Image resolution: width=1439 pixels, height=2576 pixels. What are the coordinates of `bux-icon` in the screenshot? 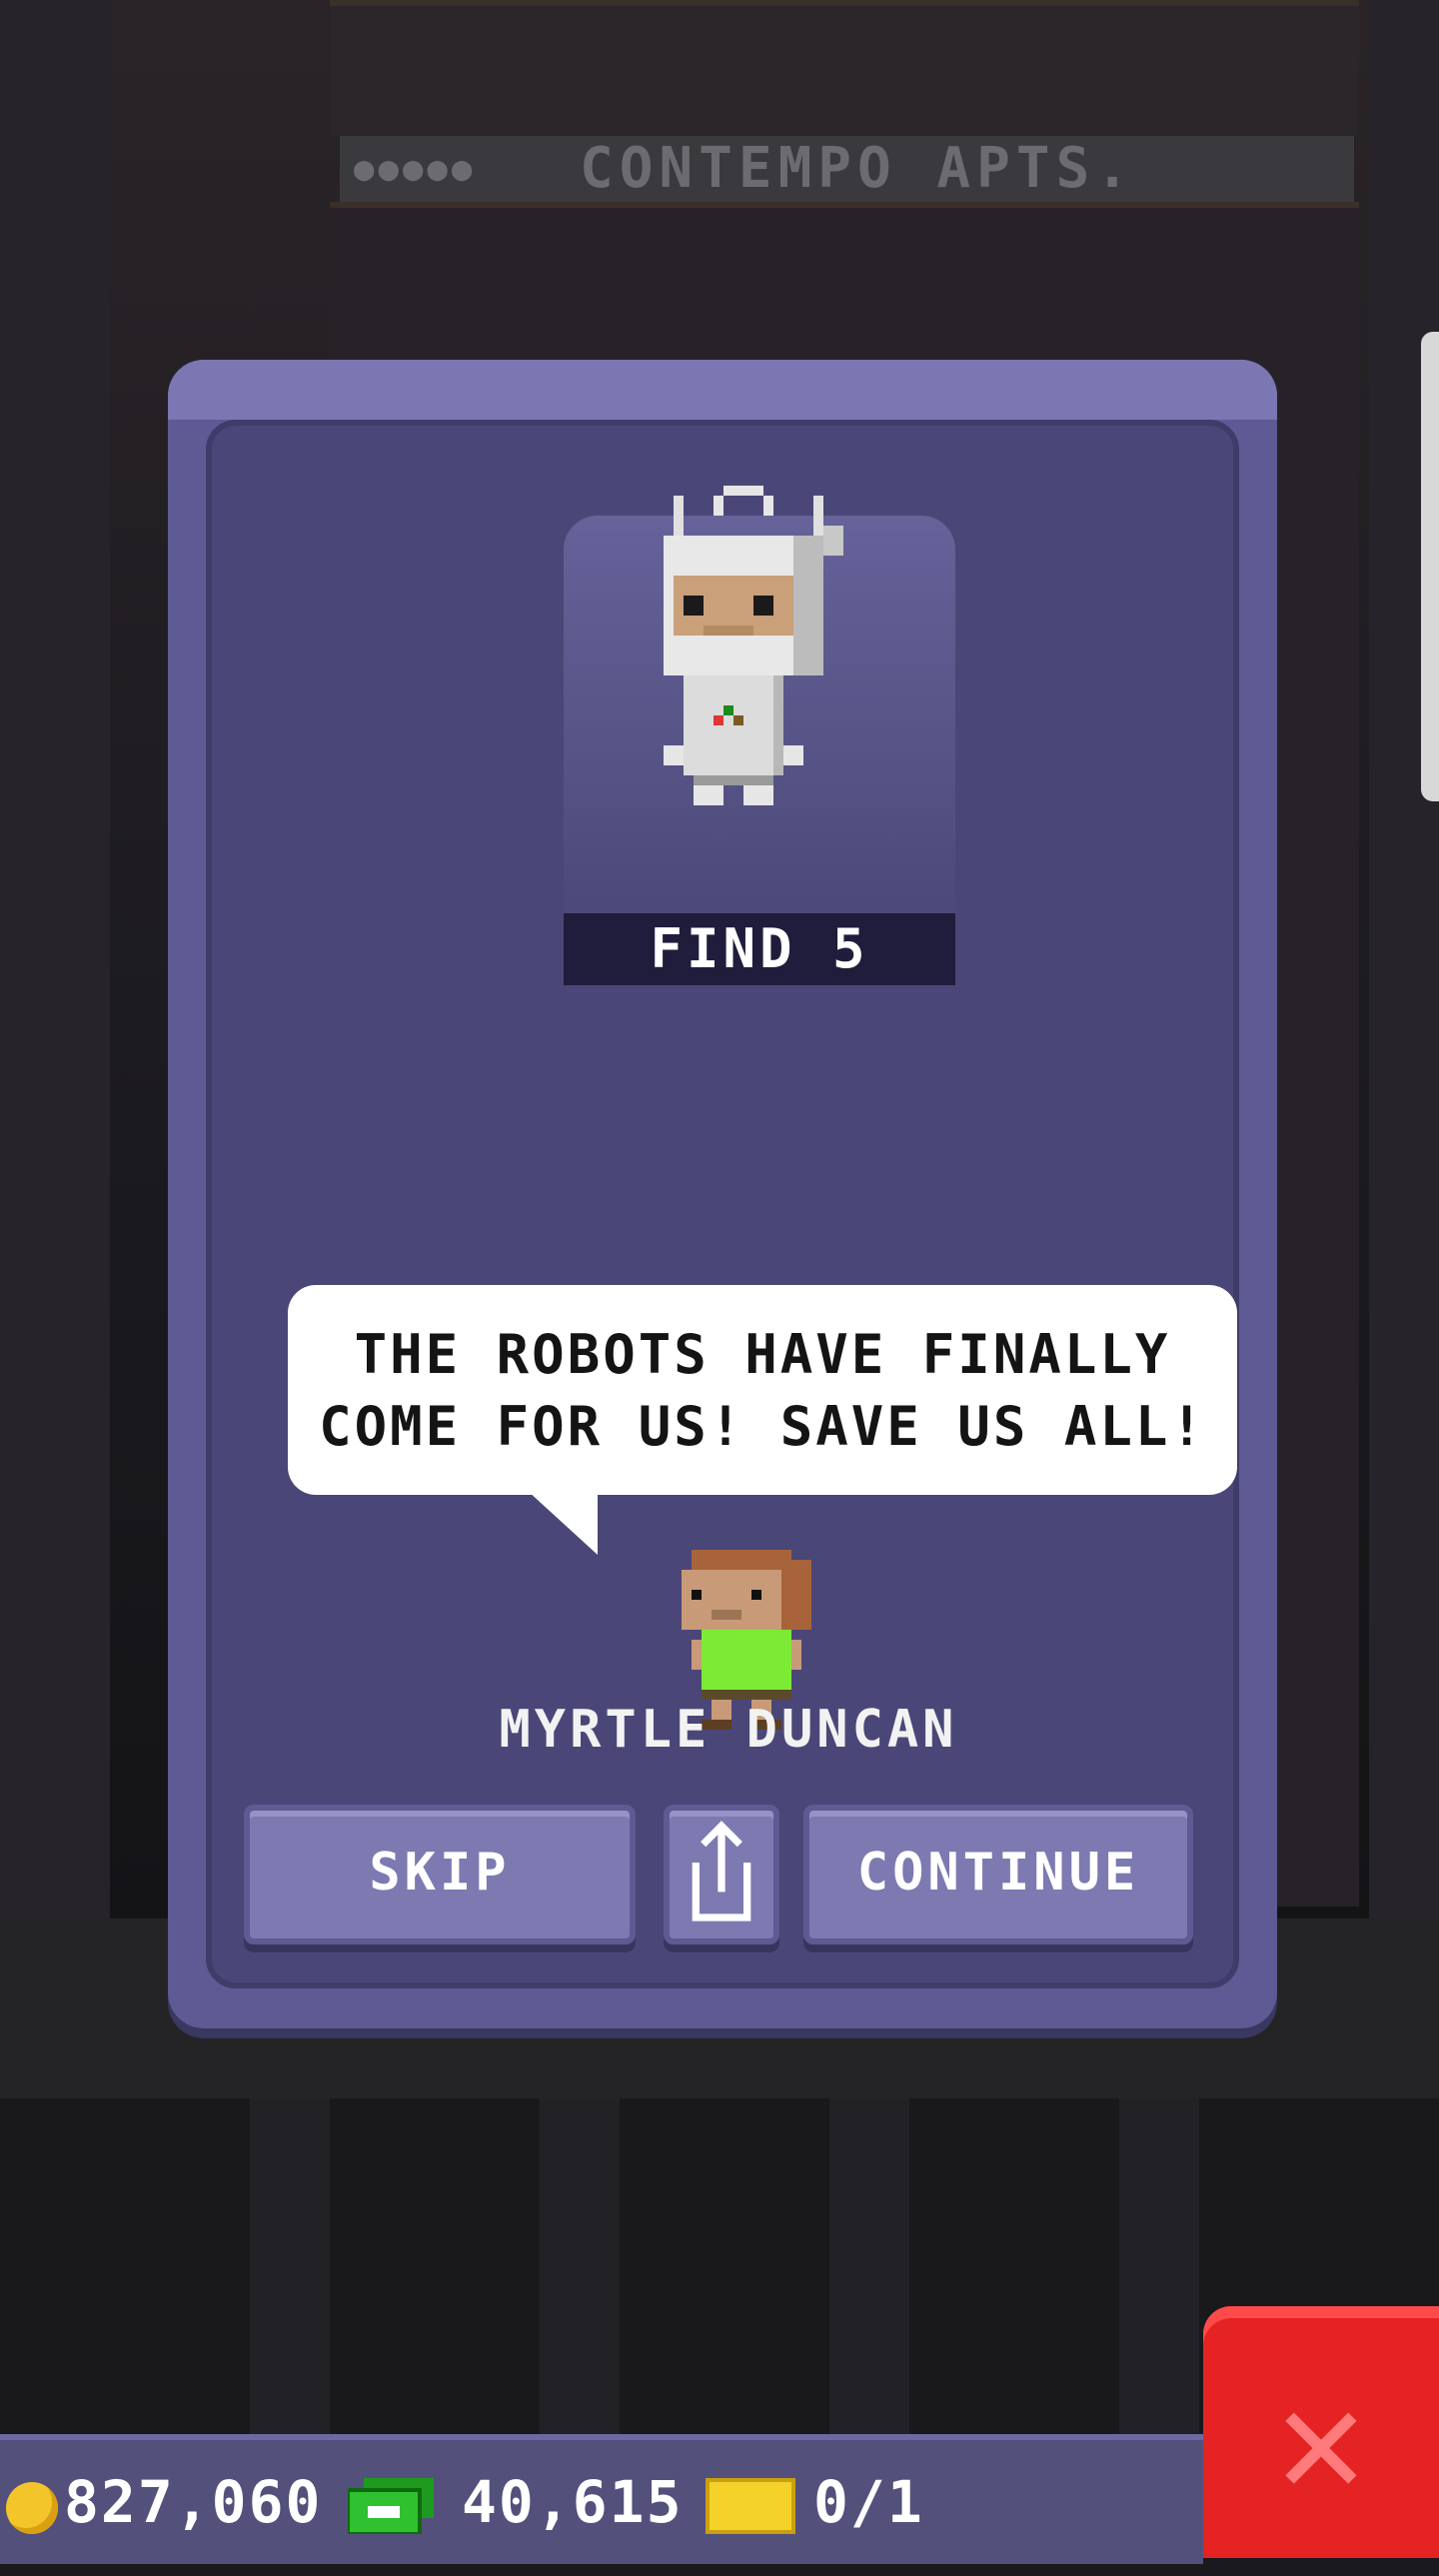 It's located at (391, 2506).